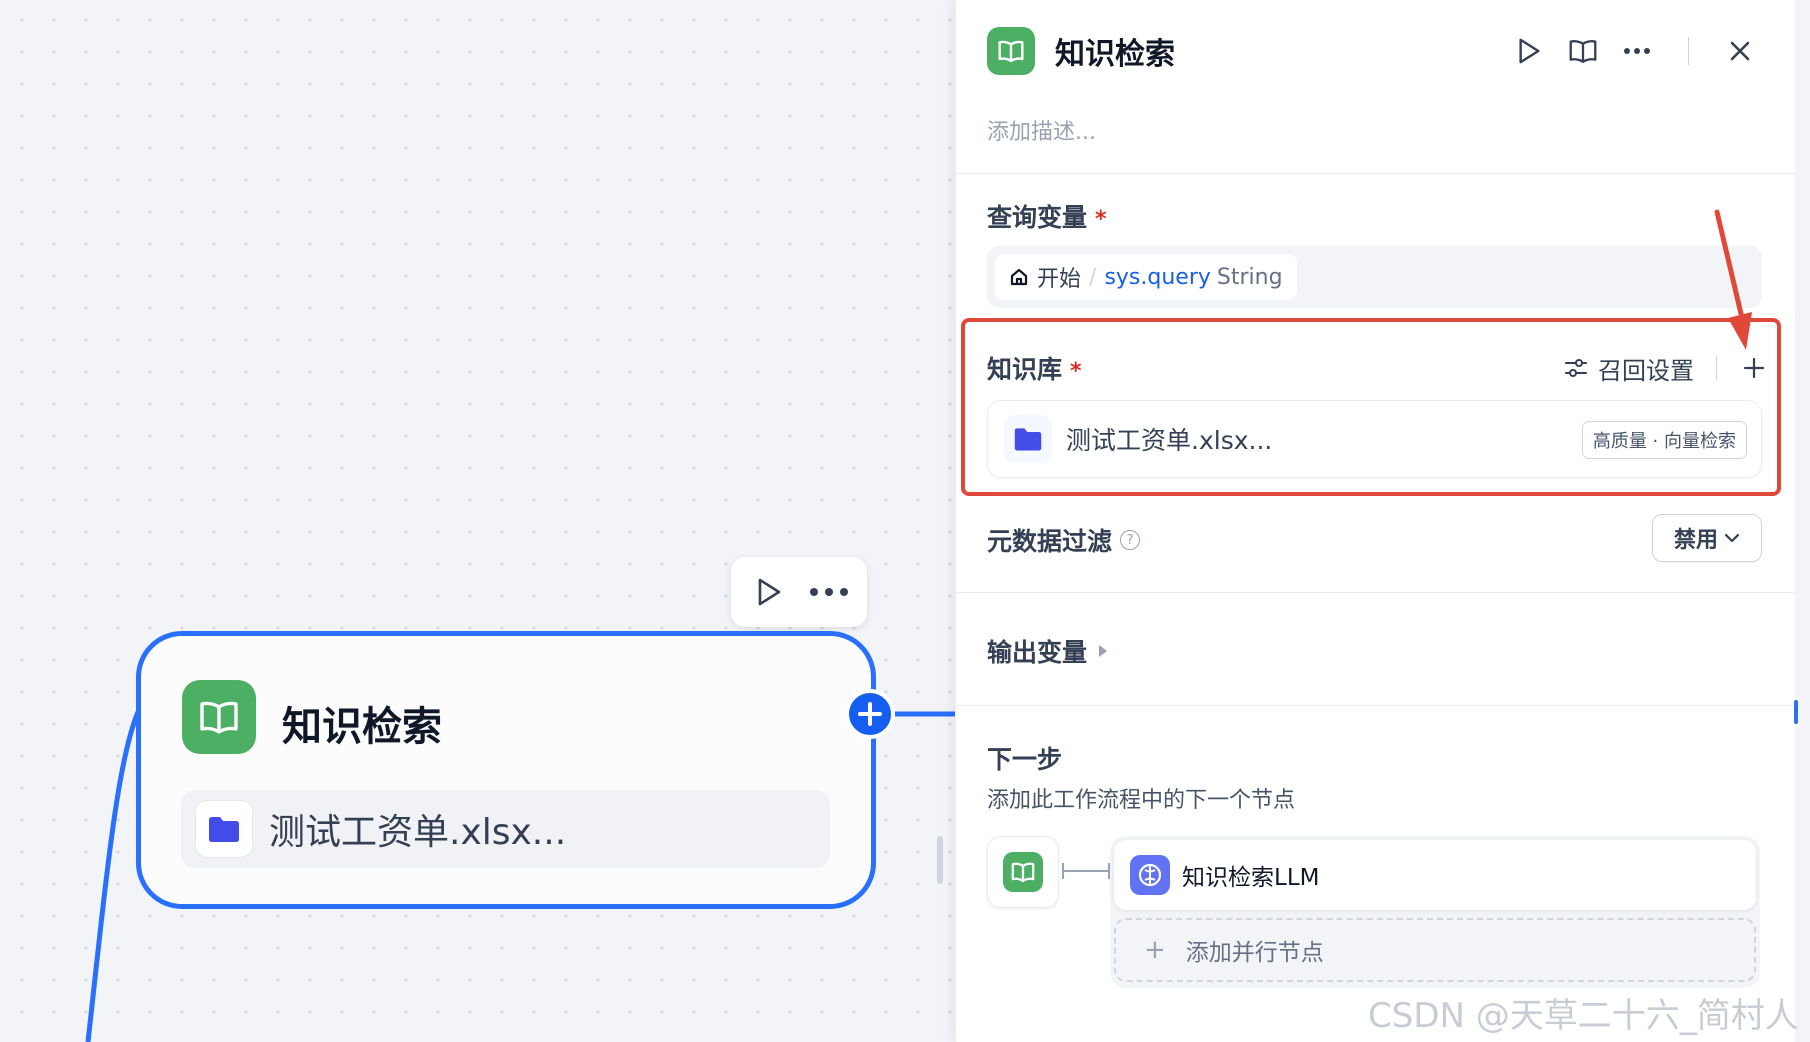  What do you see at coordinates (1733, 279) in the screenshot?
I see `annotation-arrow` at bounding box center [1733, 279].